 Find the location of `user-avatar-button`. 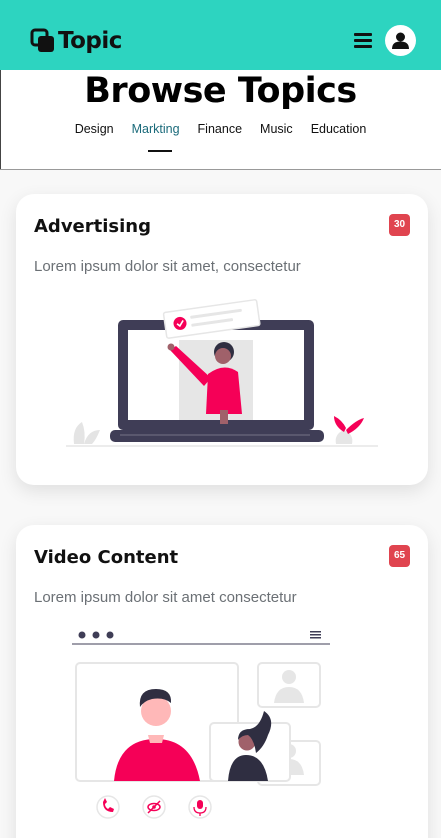

user-avatar-button is located at coordinates (400, 40).